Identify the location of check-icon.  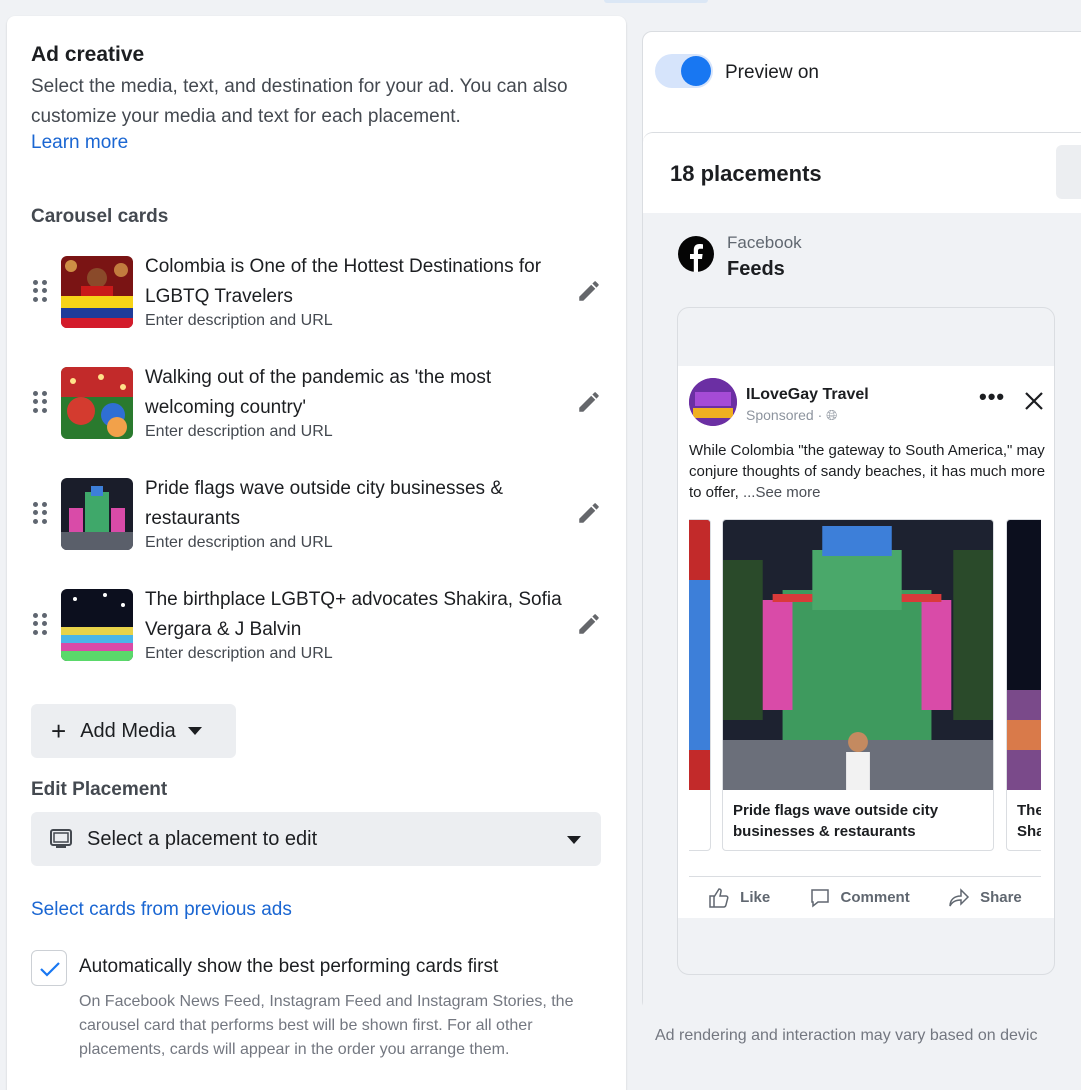
(50, 969).